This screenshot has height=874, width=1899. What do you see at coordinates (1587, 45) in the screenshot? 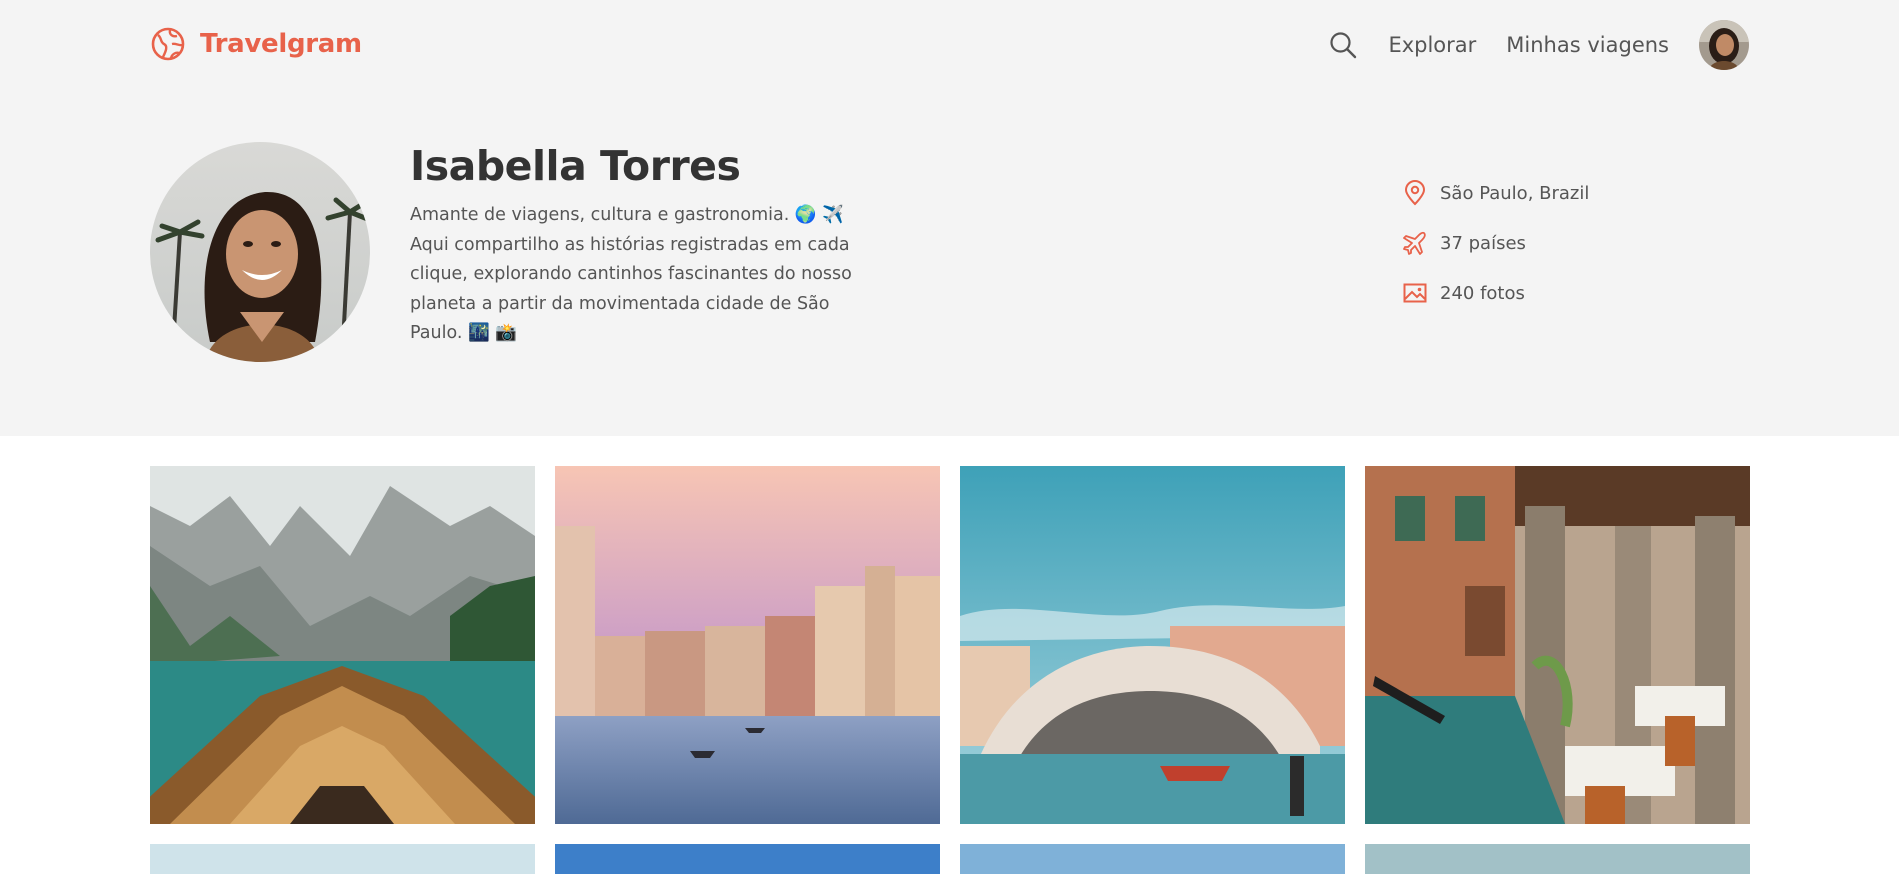
I see `nav-link-minhas-viagens: Minhas viagens` at bounding box center [1587, 45].